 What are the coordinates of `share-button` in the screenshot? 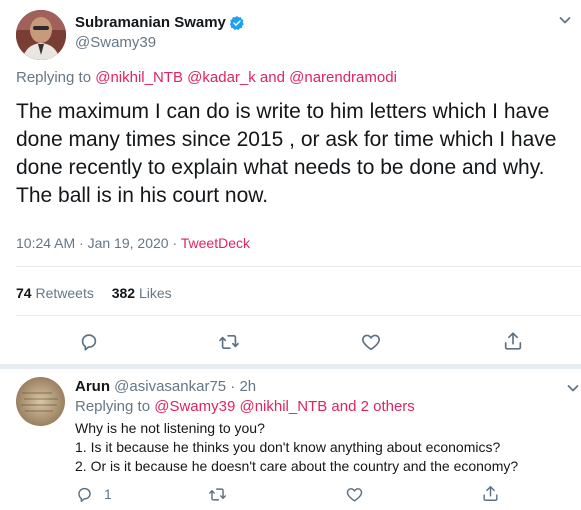 It's located at (513, 341).